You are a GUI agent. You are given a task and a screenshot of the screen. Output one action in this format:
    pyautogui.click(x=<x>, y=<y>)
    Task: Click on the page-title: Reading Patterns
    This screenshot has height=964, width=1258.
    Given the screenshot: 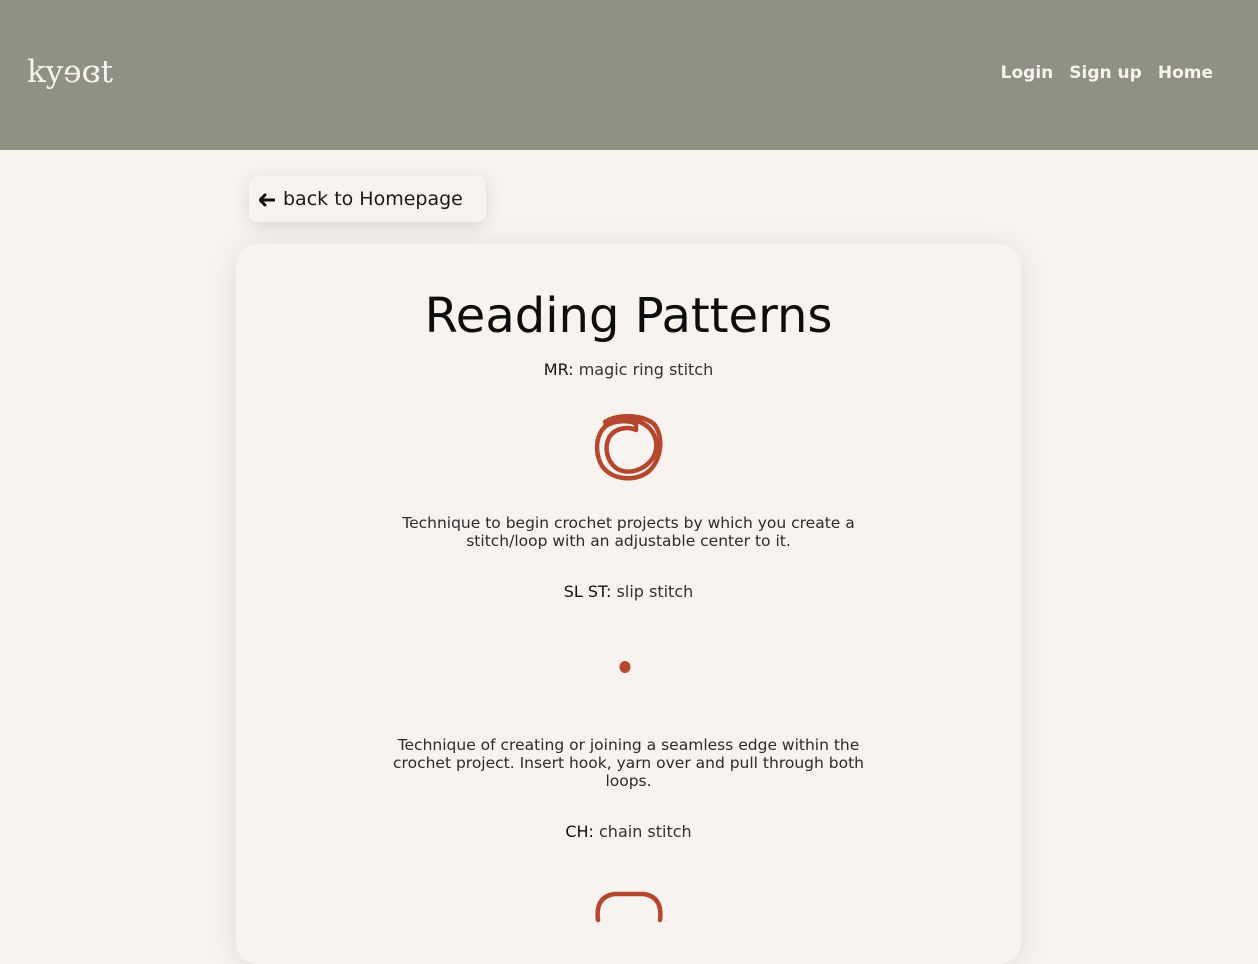 What is the action you would take?
    pyautogui.click(x=628, y=316)
    